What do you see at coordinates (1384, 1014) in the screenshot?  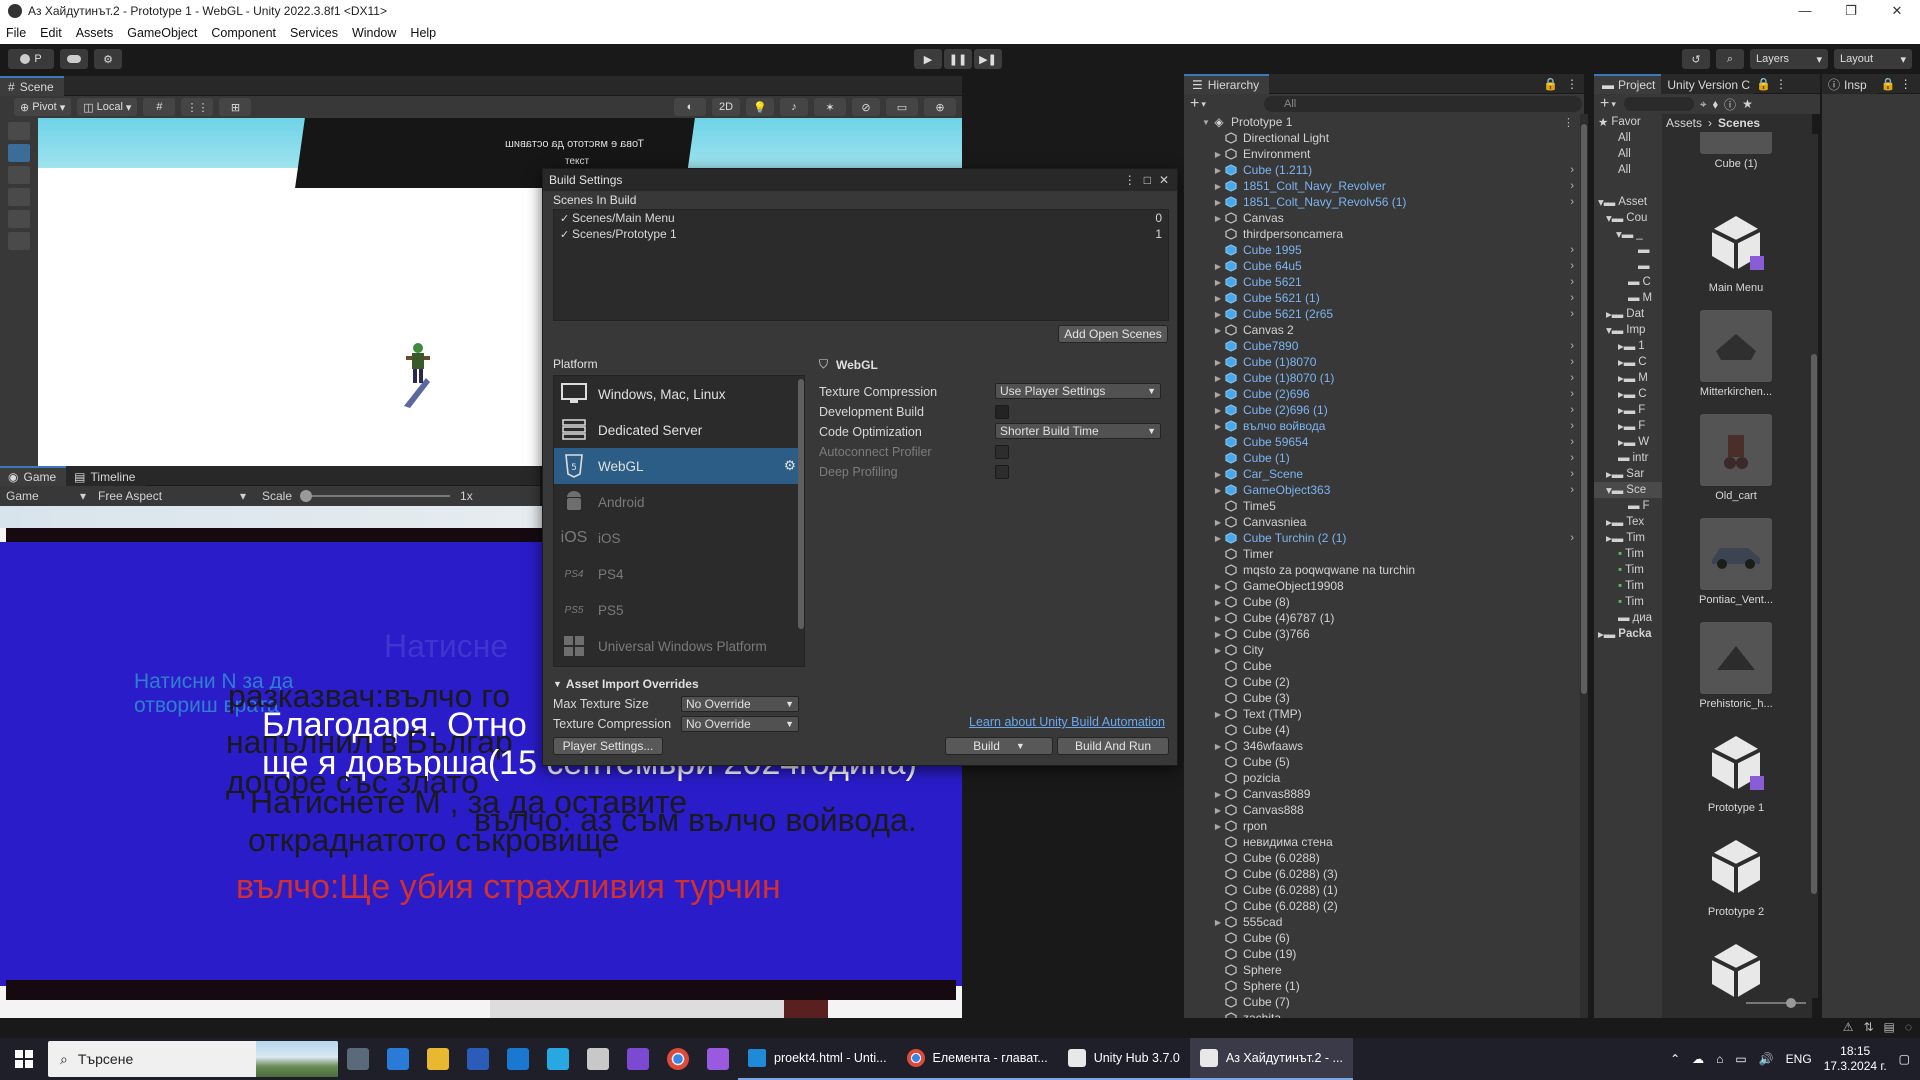 I see `hierarchy-item: zachita` at bounding box center [1384, 1014].